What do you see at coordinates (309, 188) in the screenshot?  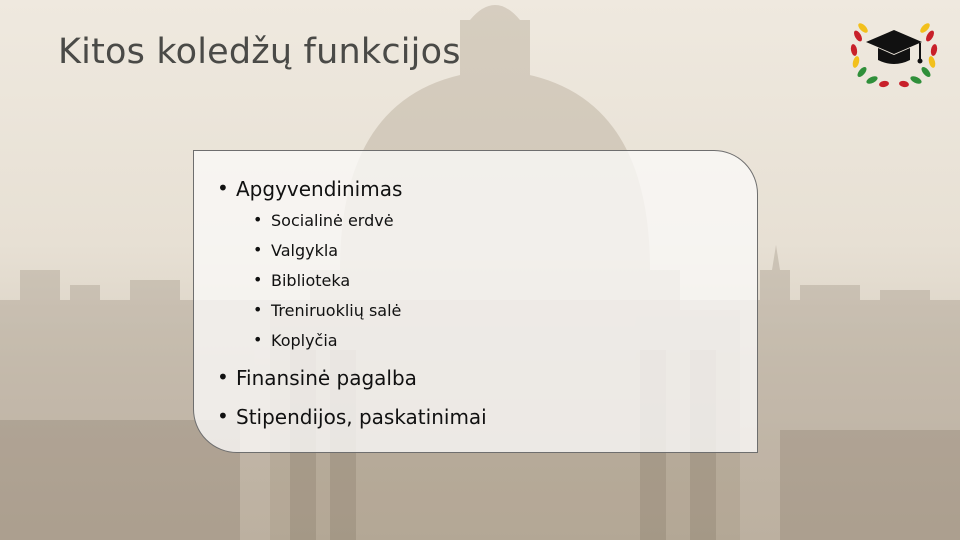 I see `list-item: Apgyvendinimas` at bounding box center [309, 188].